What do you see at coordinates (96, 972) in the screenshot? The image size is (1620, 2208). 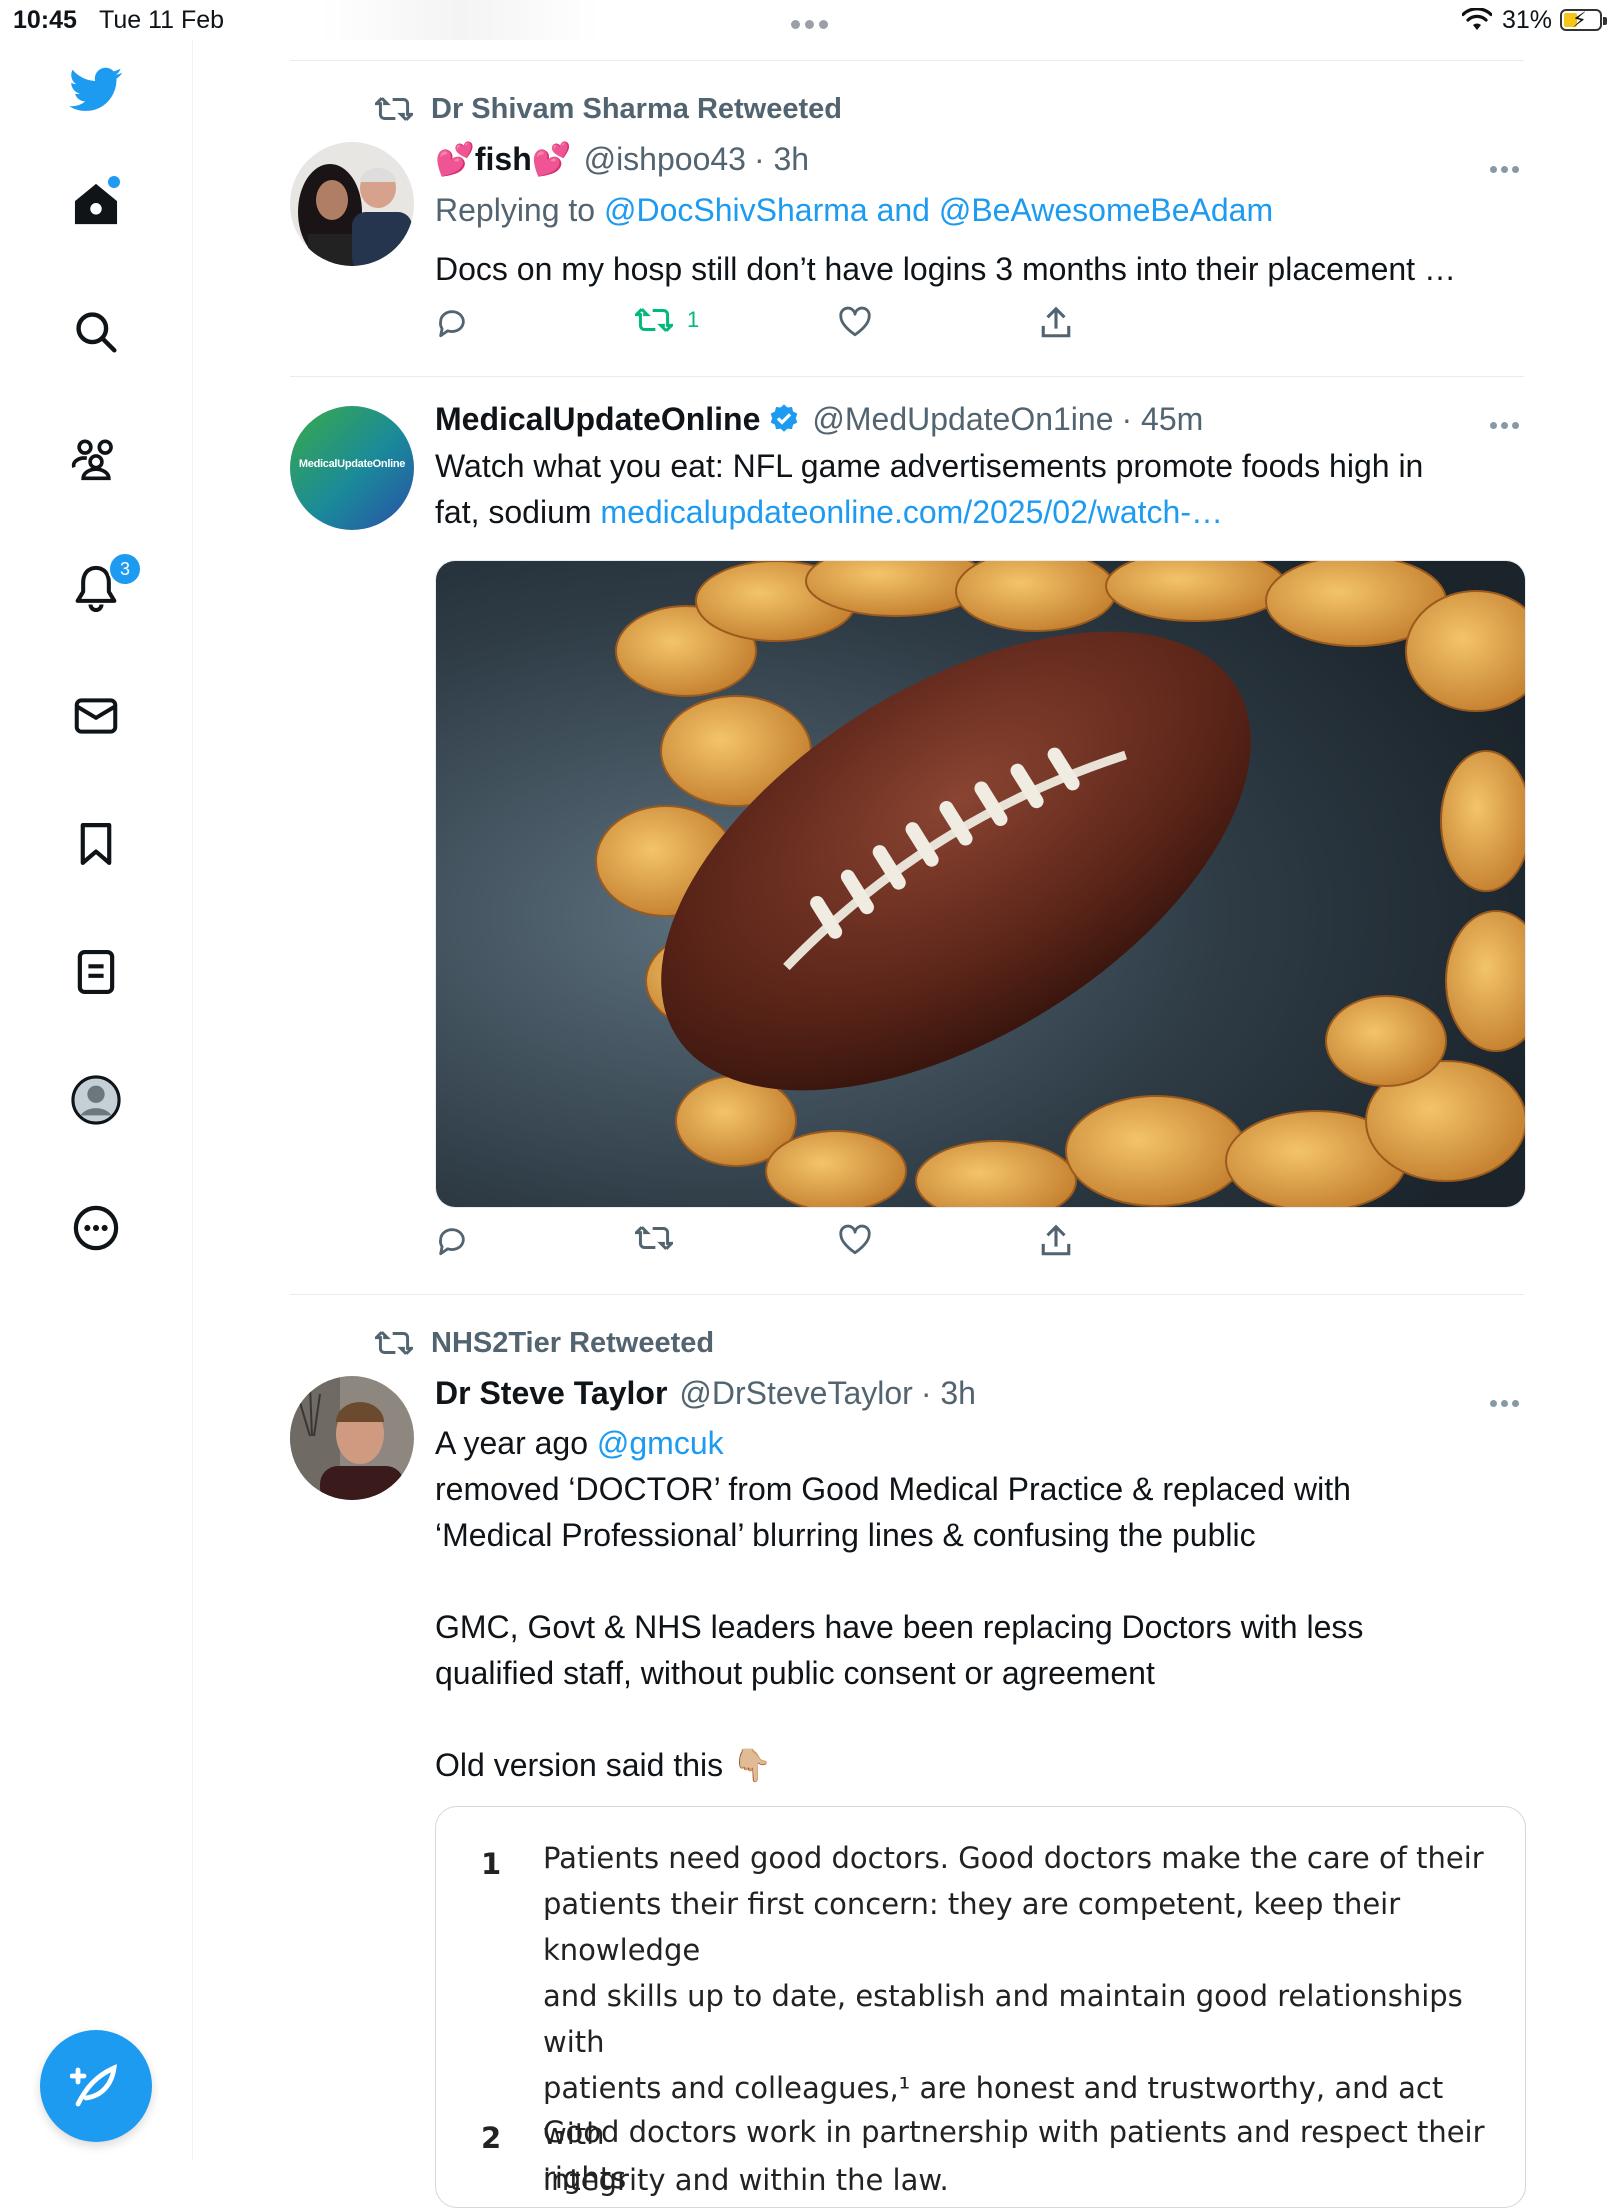 I see `lists-icon` at bounding box center [96, 972].